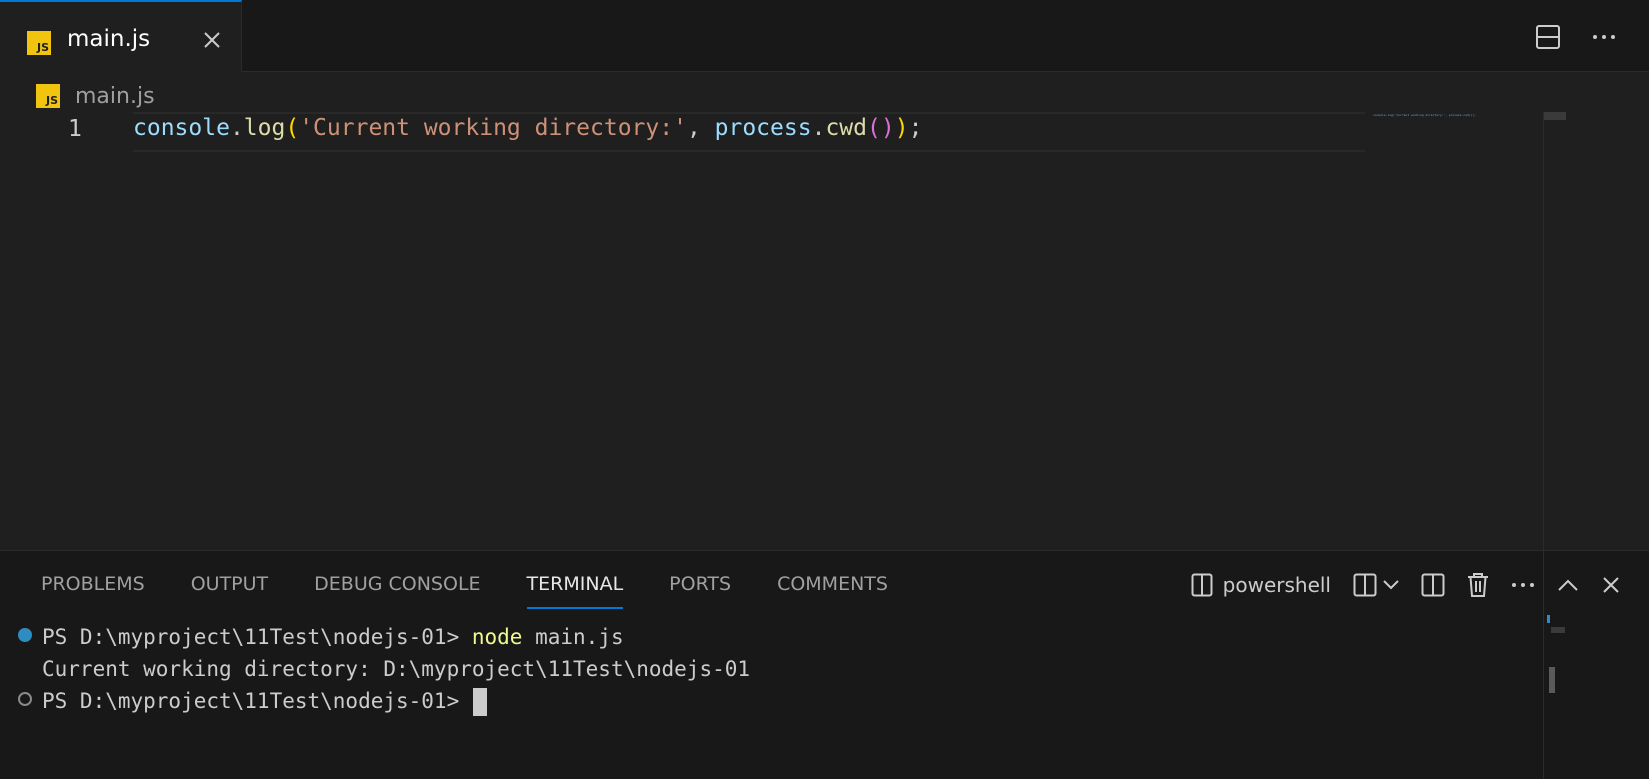 The width and height of the screenshot is (1649, 779). What do you see at coordinates (1555, 116) in the screenshot?
I see `editor-scrollbar` at bounding box center [1555, 116].